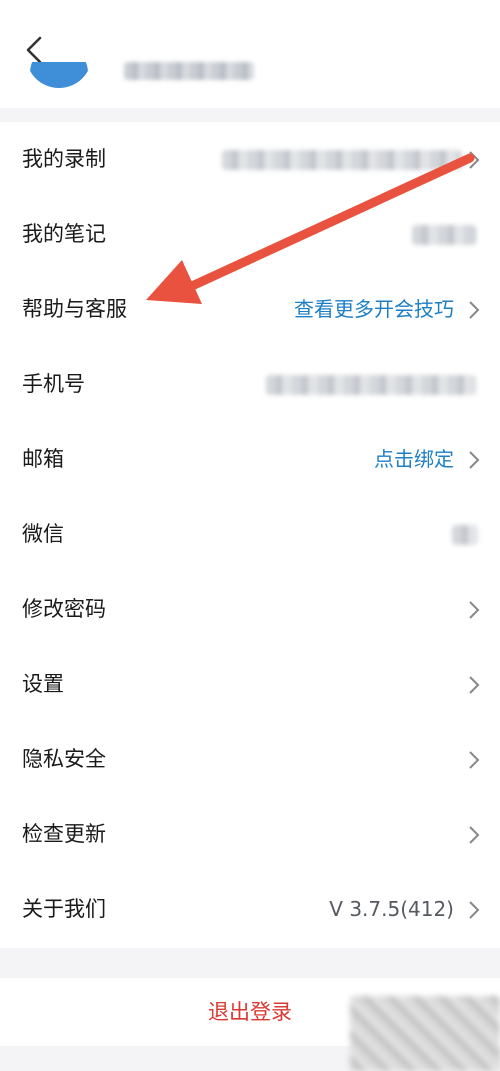 This screenshot has height=1071, width=500. Describe the element at coordinates (250, 234) in the screenshot. I see `menu-item-my-notes: 我的笔记` at that location.